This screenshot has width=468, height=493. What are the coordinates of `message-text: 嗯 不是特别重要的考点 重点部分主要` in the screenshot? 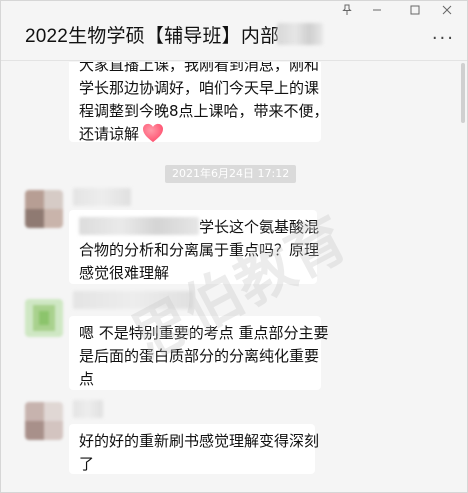 It's located at (204, 333).